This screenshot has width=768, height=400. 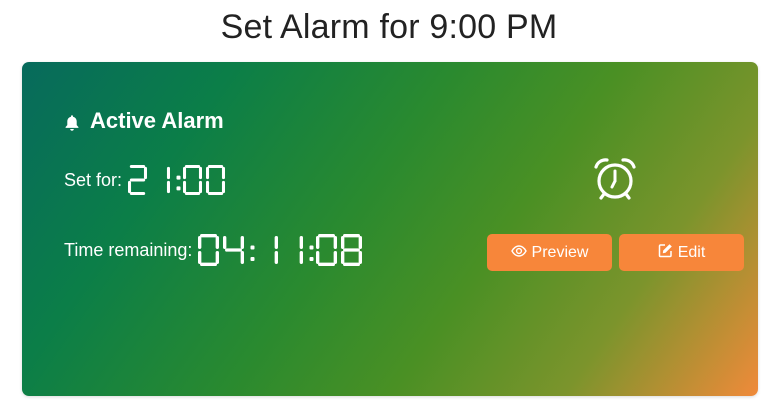 I want to click on alarm-clock-icon, so click(x=615, y=179).